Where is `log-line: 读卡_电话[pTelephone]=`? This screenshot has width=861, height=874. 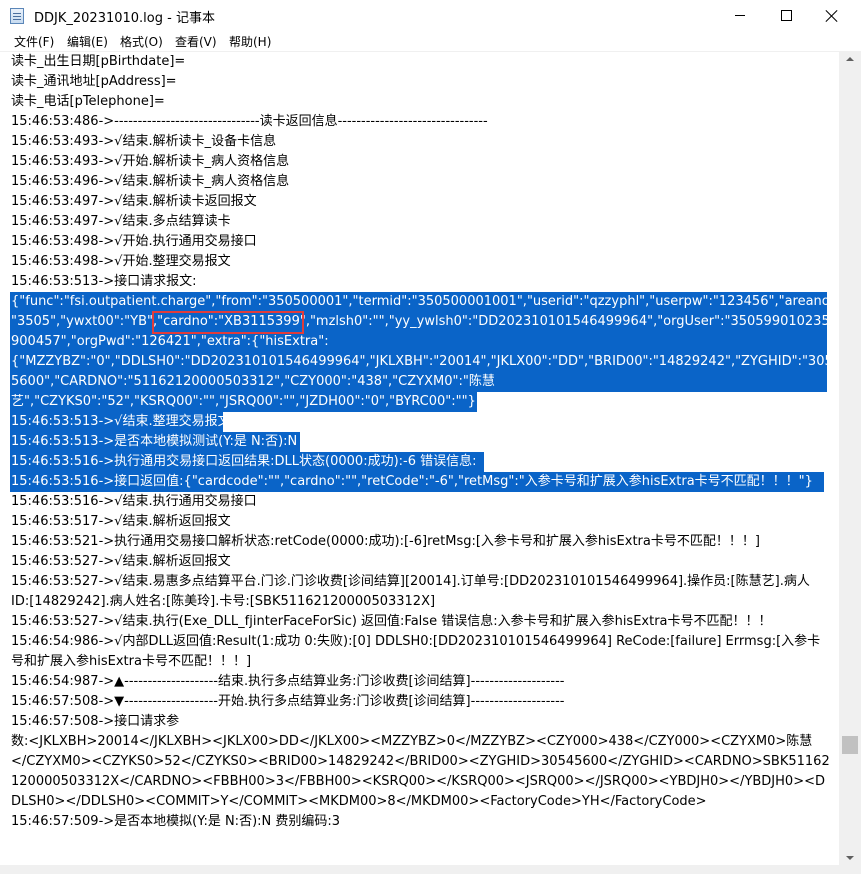 log-line: 读卡_电话[pTelephone]= is located at coordinates (88, 101).